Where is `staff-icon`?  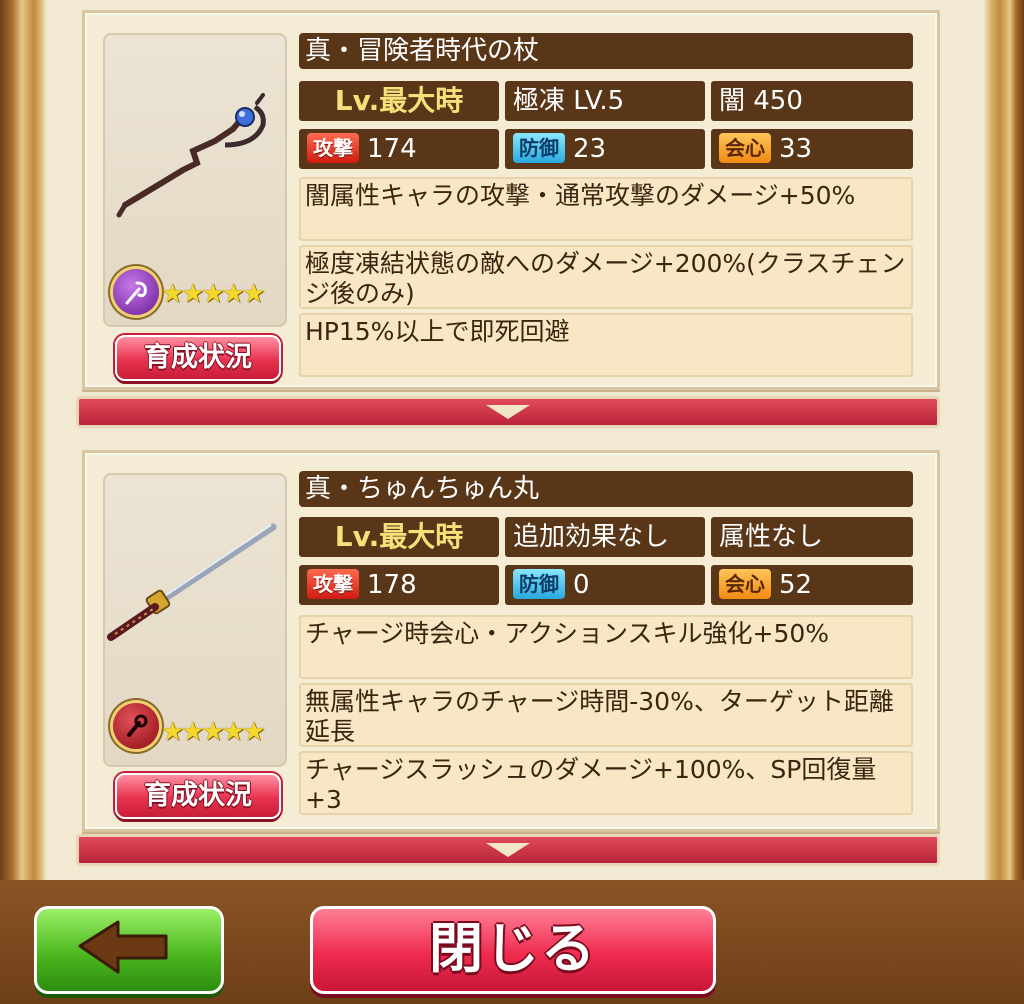 staff-icon is located at coordinates (191, 155).